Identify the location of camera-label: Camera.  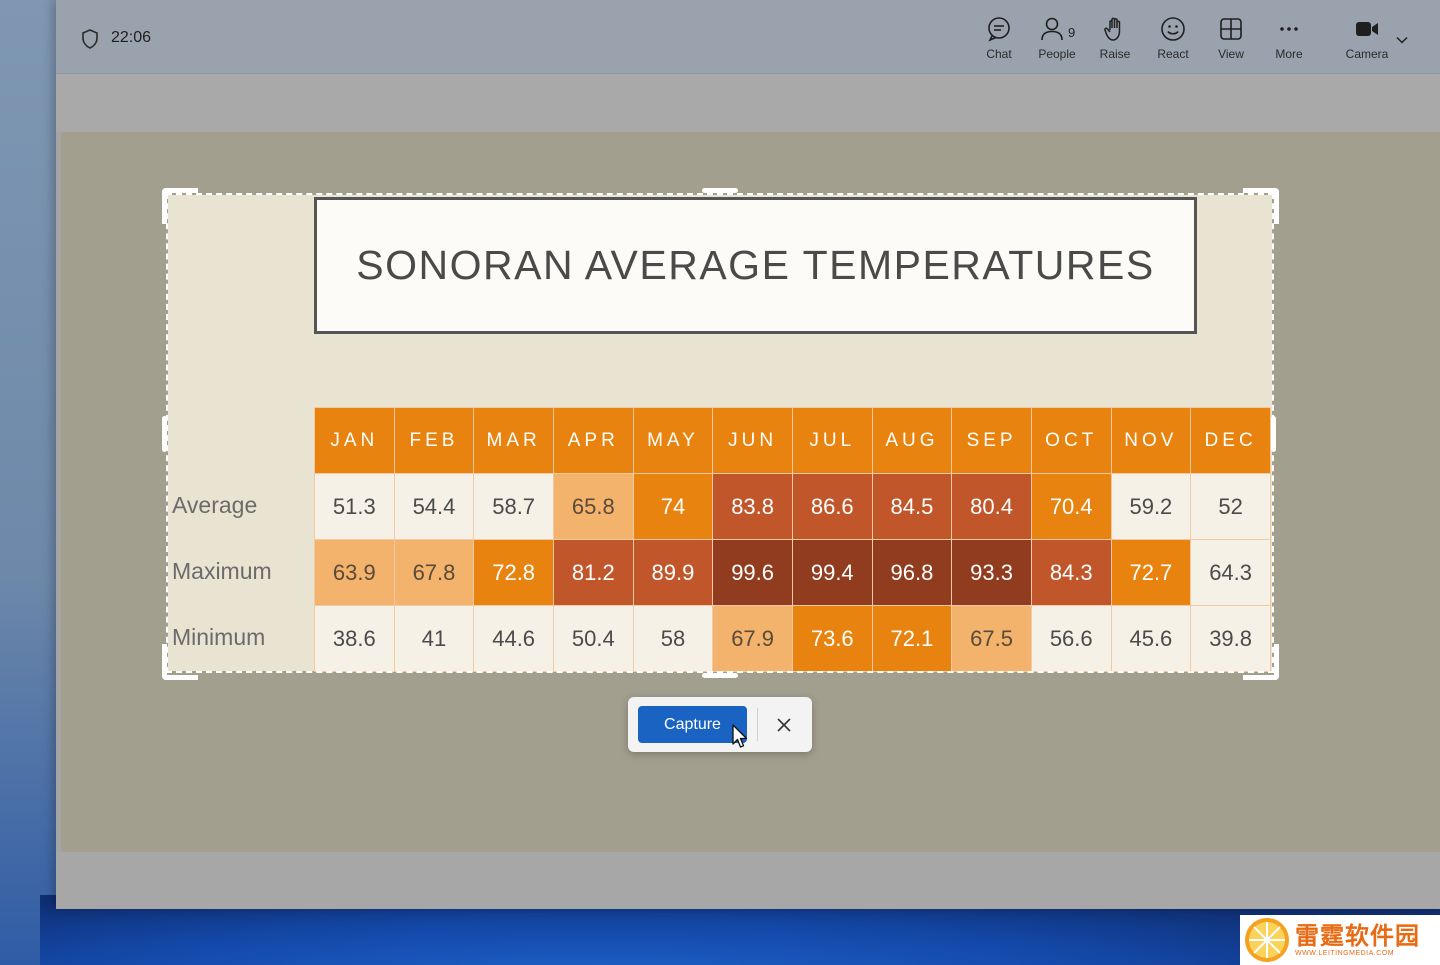
(1367, 54).